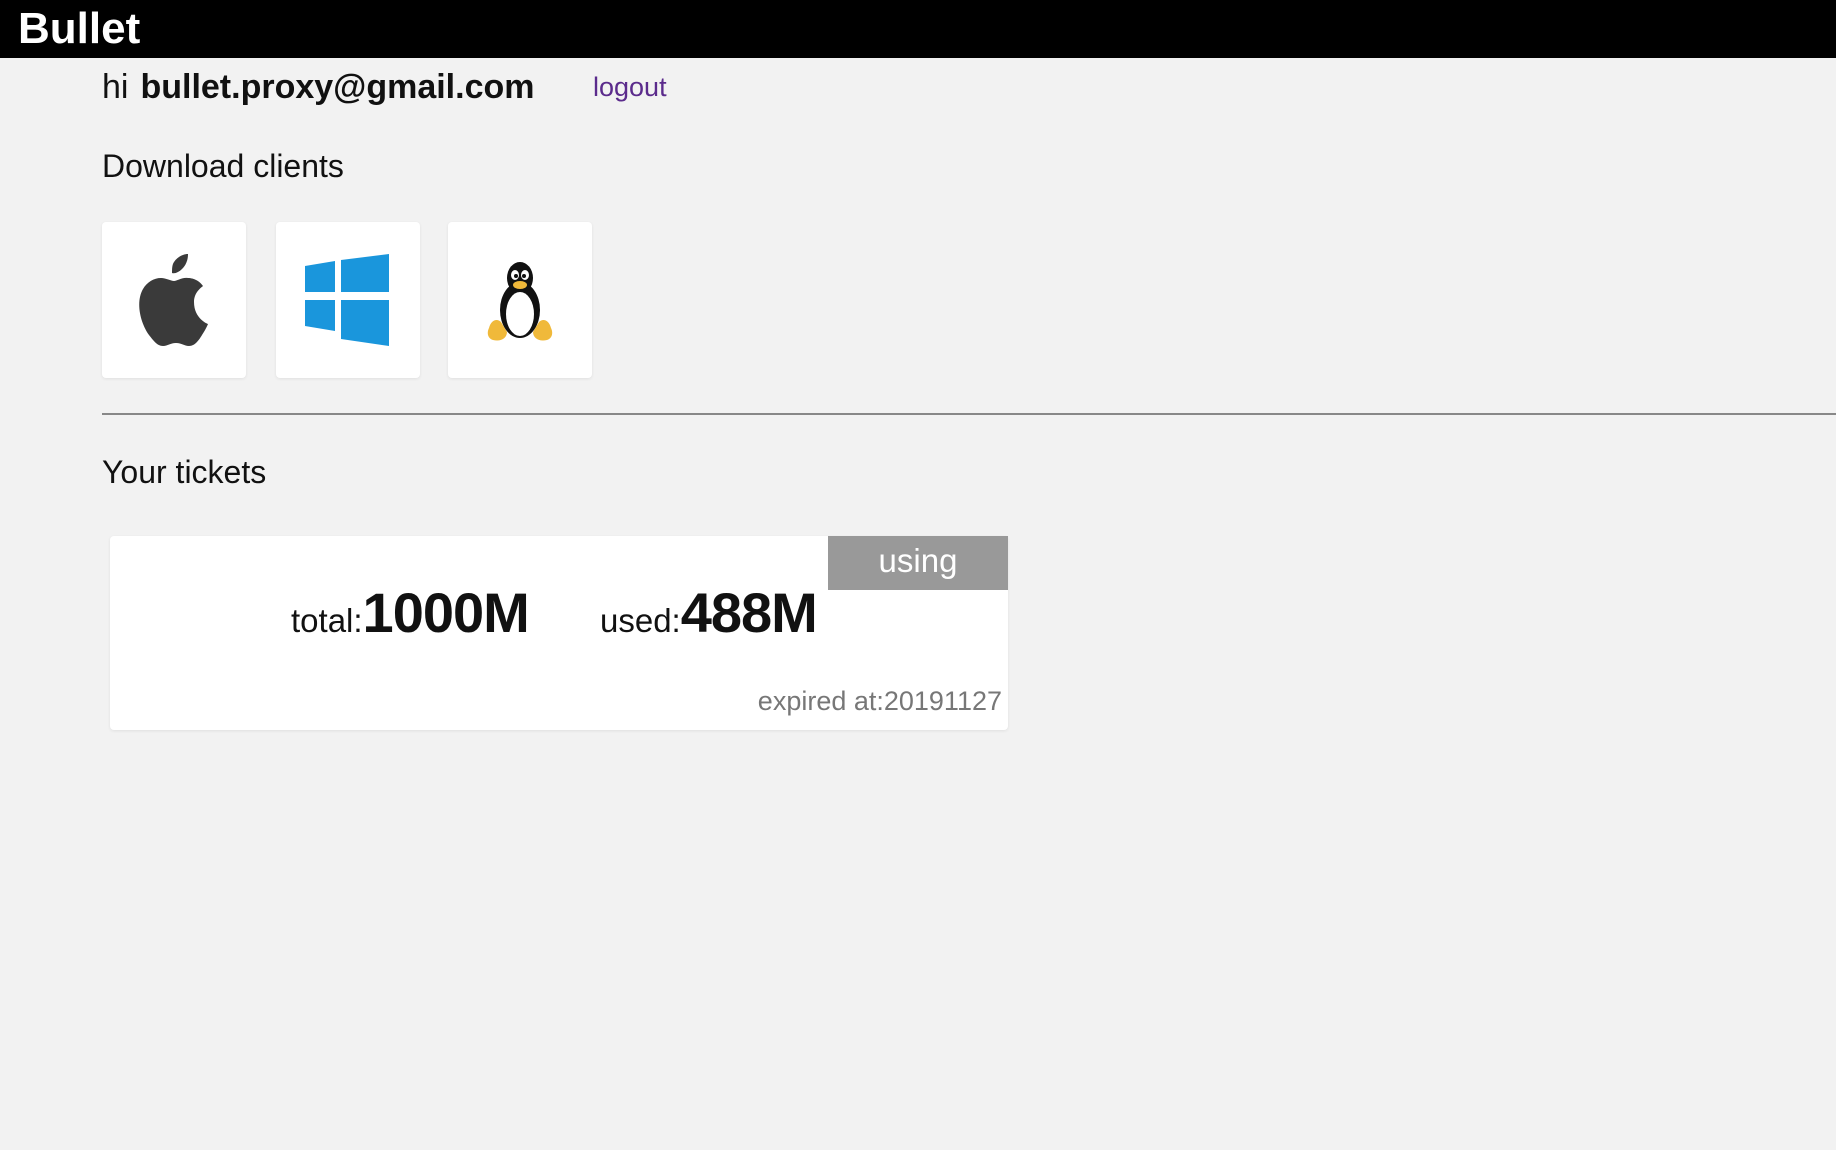 This screenshot has width=1836, height=1150. I want to click on expiry-date: expired at:20191127, so click(879, 701).